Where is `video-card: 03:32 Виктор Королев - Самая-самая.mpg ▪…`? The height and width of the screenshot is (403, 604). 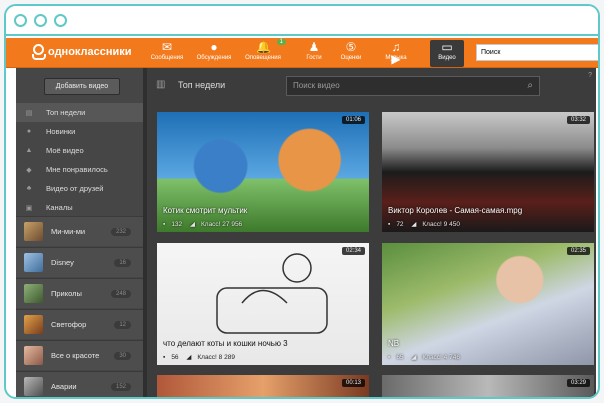
video-card: 03:32 Виктор Королев - Самая-самая.mpg ▪… is located at coordinates (488, 172).